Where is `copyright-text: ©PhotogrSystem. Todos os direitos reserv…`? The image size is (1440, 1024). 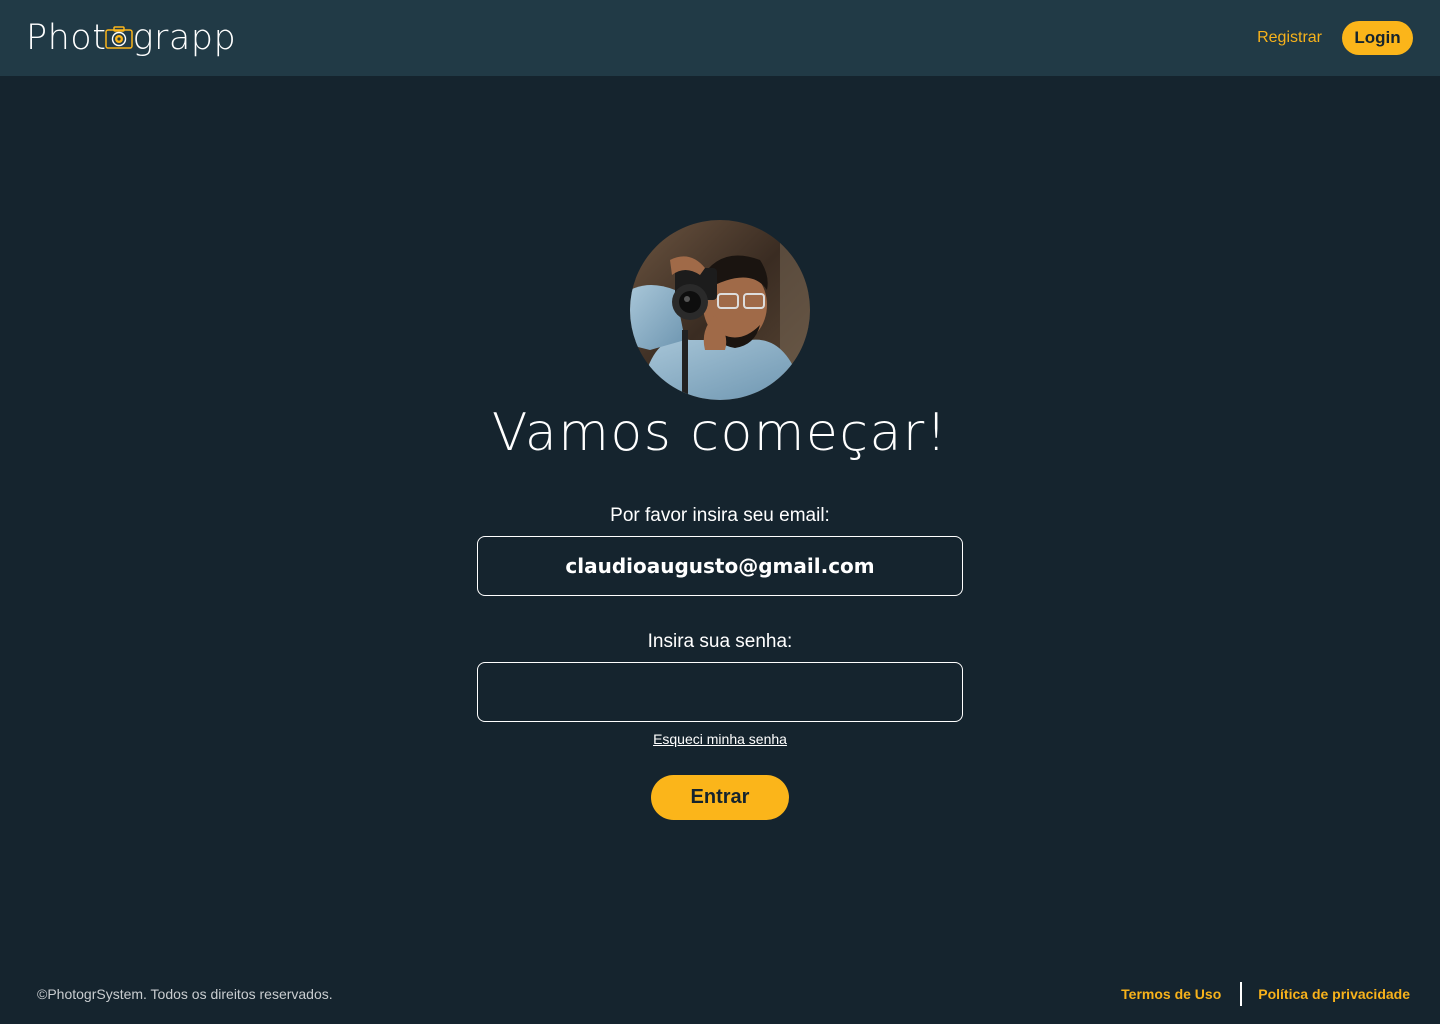 copyright-text: ©PhotogrSystem. Todos os direitos reserv… is located at coordinates (185, 994).